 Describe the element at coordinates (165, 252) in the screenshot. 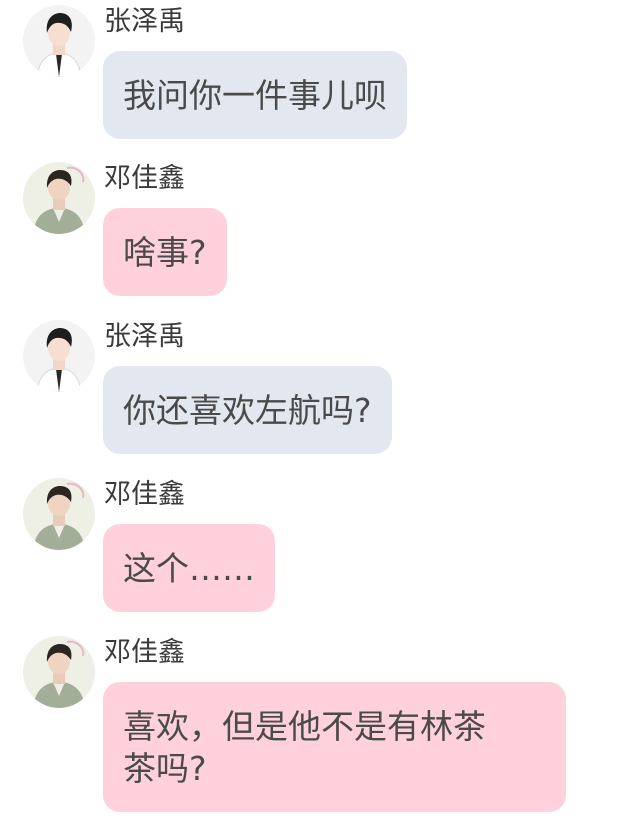

I see `message-bubble: 啥事?` at that location.